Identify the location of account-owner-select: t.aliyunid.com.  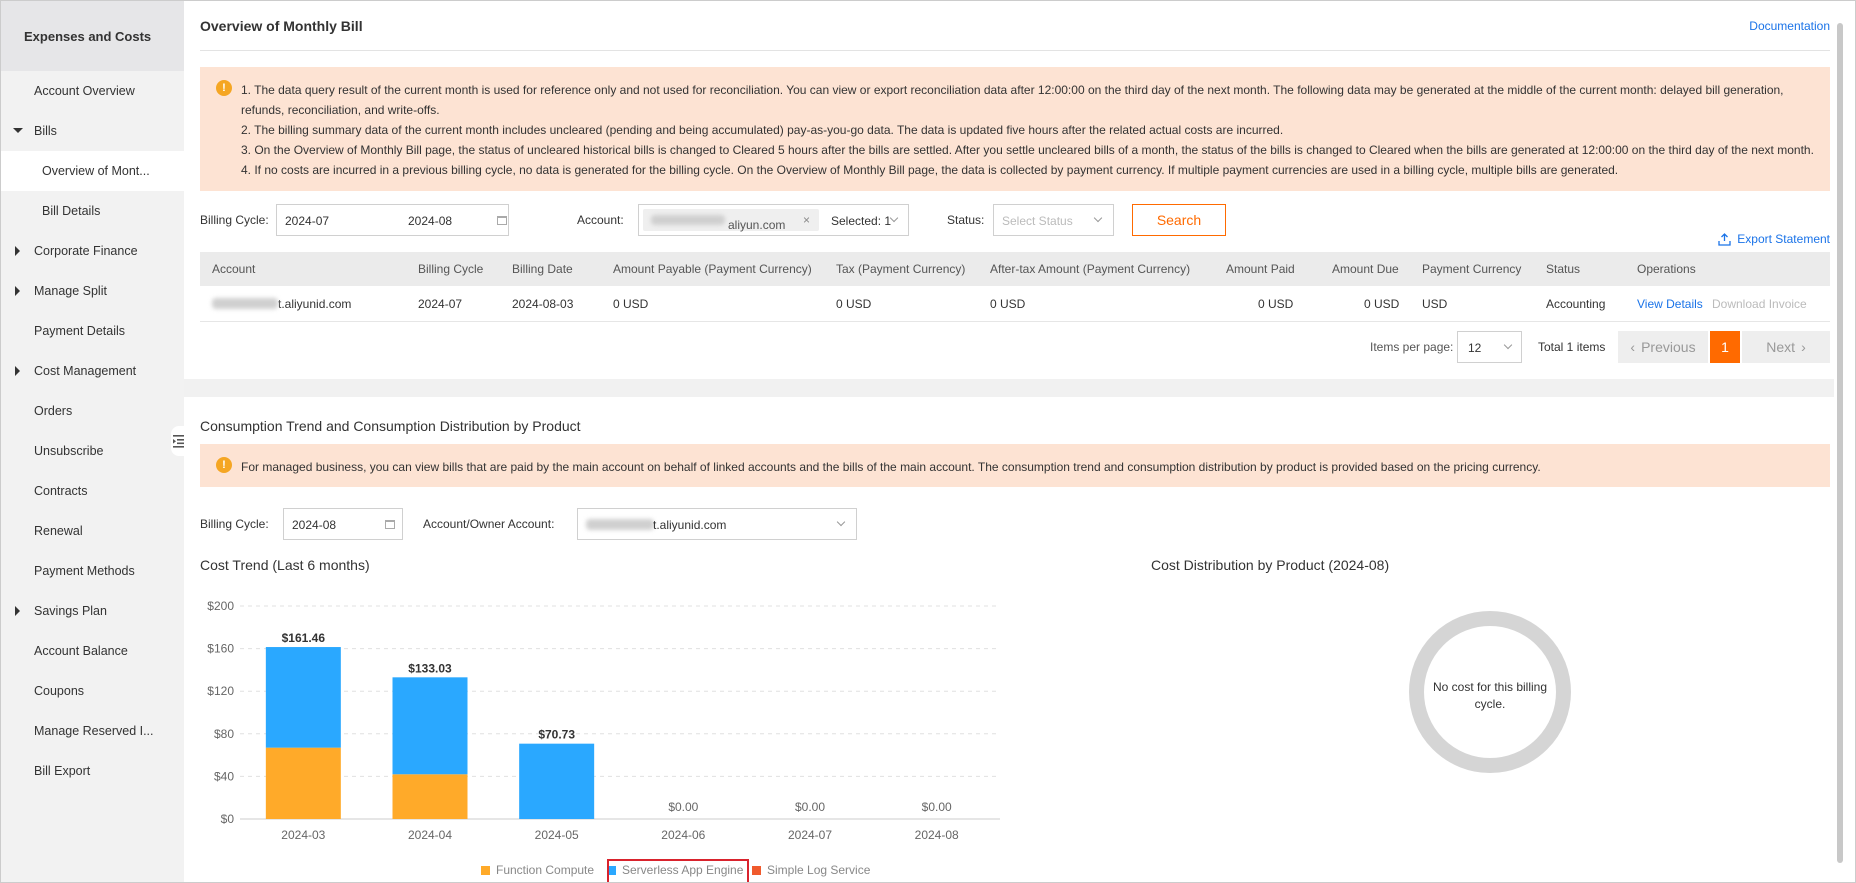
(717, 524).